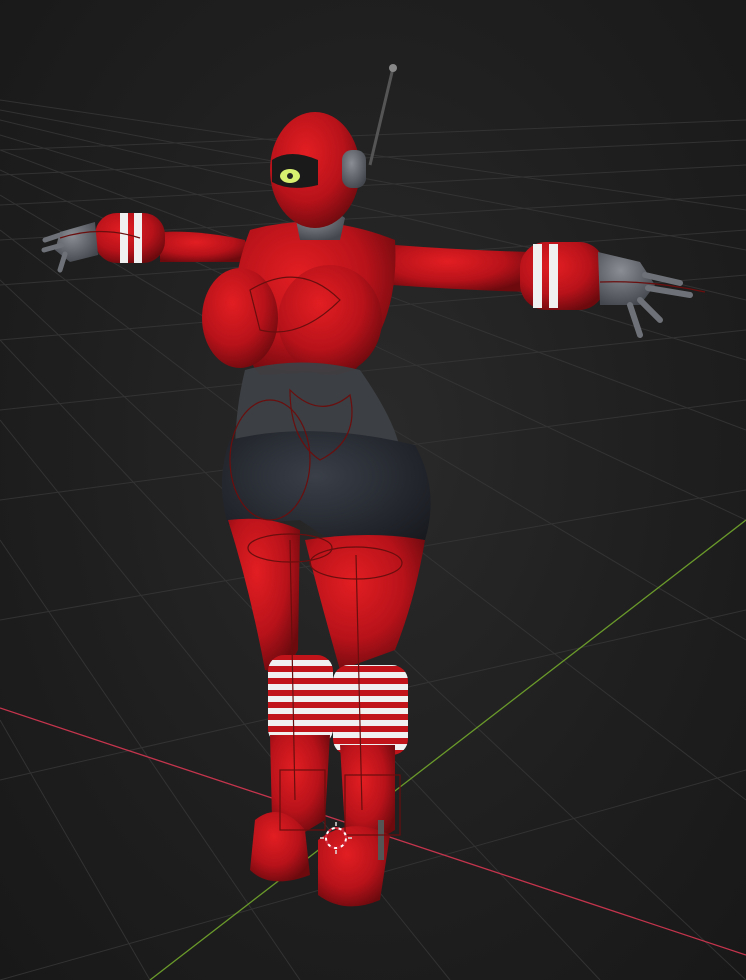 The height and width of the screenshot is (980, 746). What do you see at coordinates (381, 116) in the screenshot?
I see `antenna` at bounding box center [381, 116].